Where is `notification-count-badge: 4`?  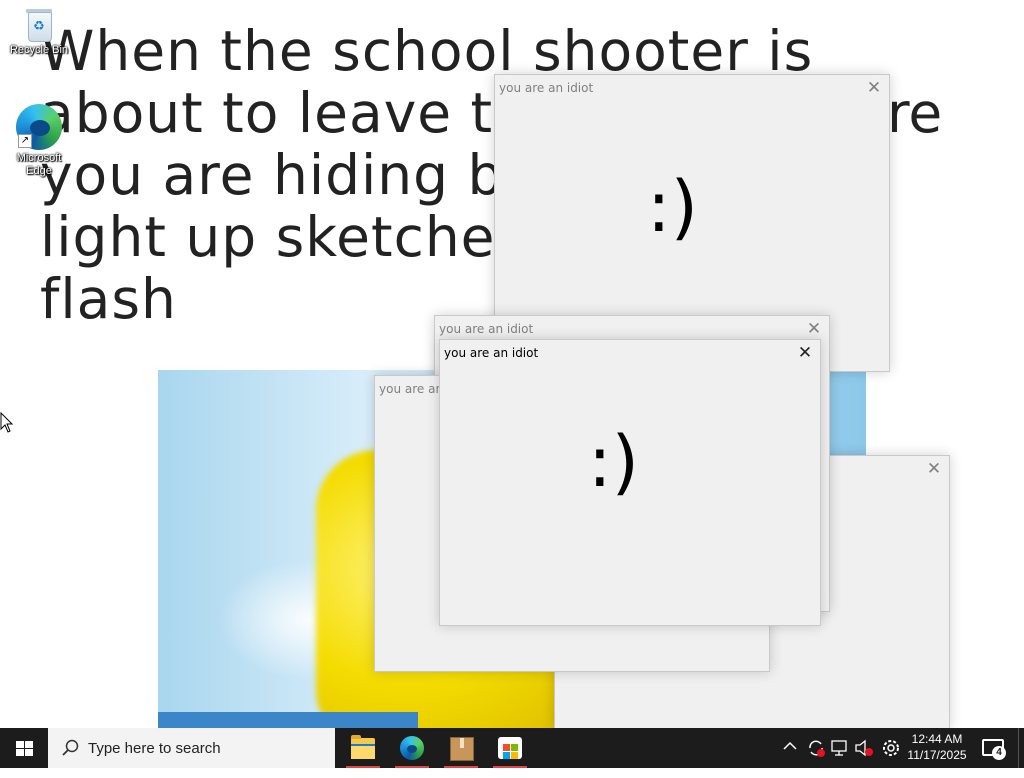 notification-count-badge: 4 is located at coordinates (999, 753).